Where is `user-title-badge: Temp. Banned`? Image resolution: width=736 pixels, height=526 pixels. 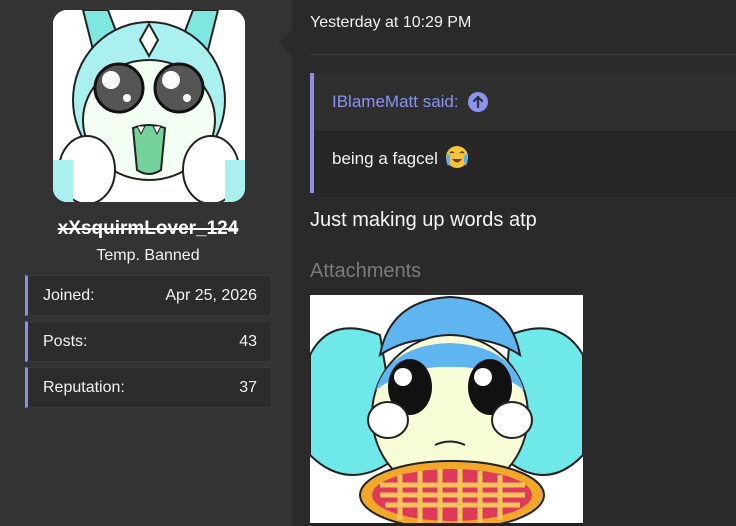
user-title-badge: Temp. Banned is located at coordinates (148, 255).